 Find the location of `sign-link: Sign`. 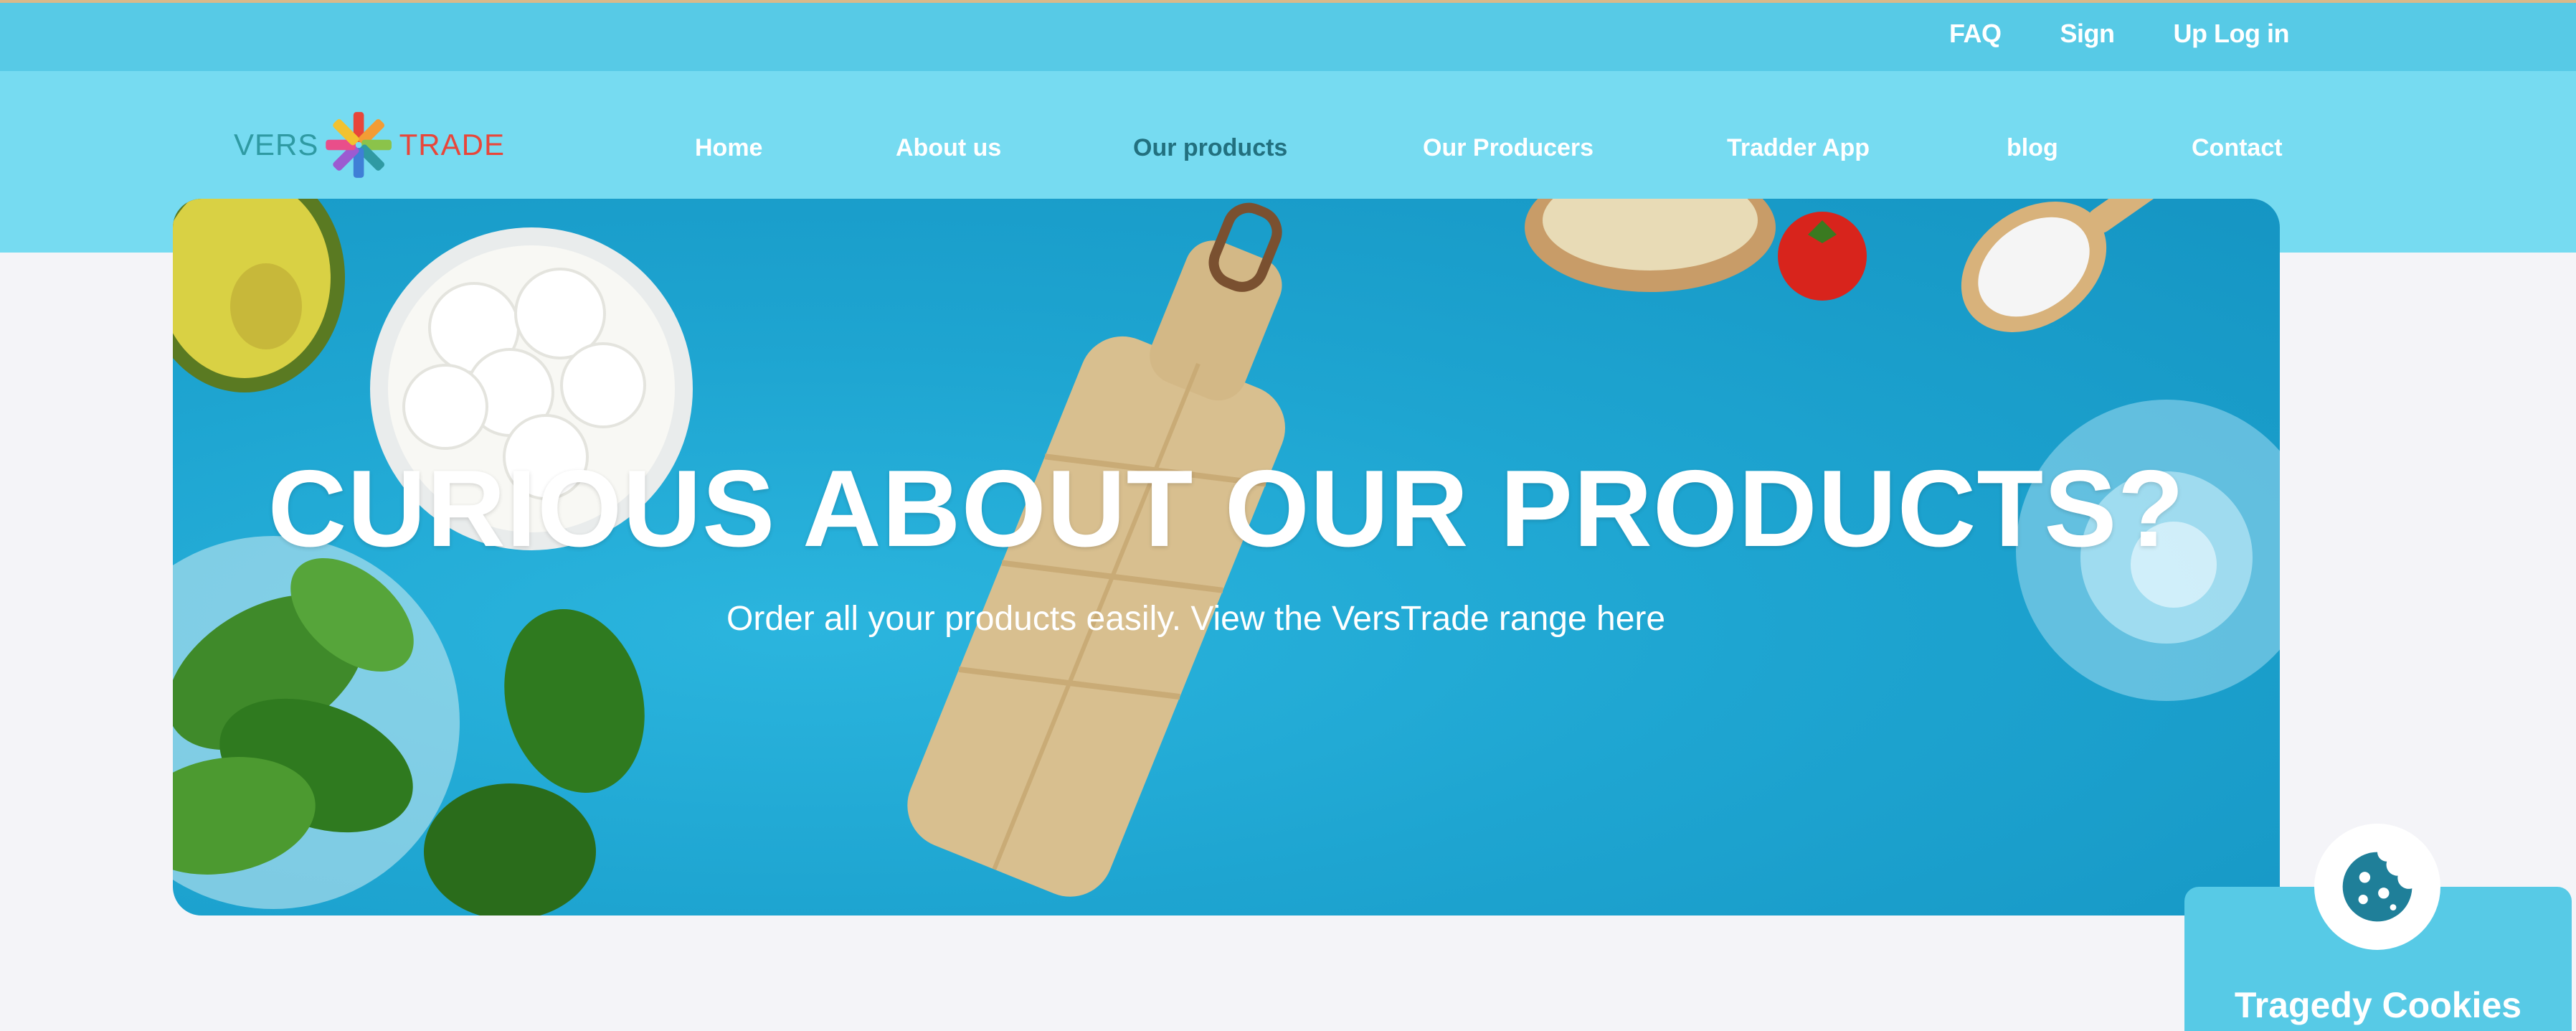

sign-link: Sign is located at coordinates (2088, 34).